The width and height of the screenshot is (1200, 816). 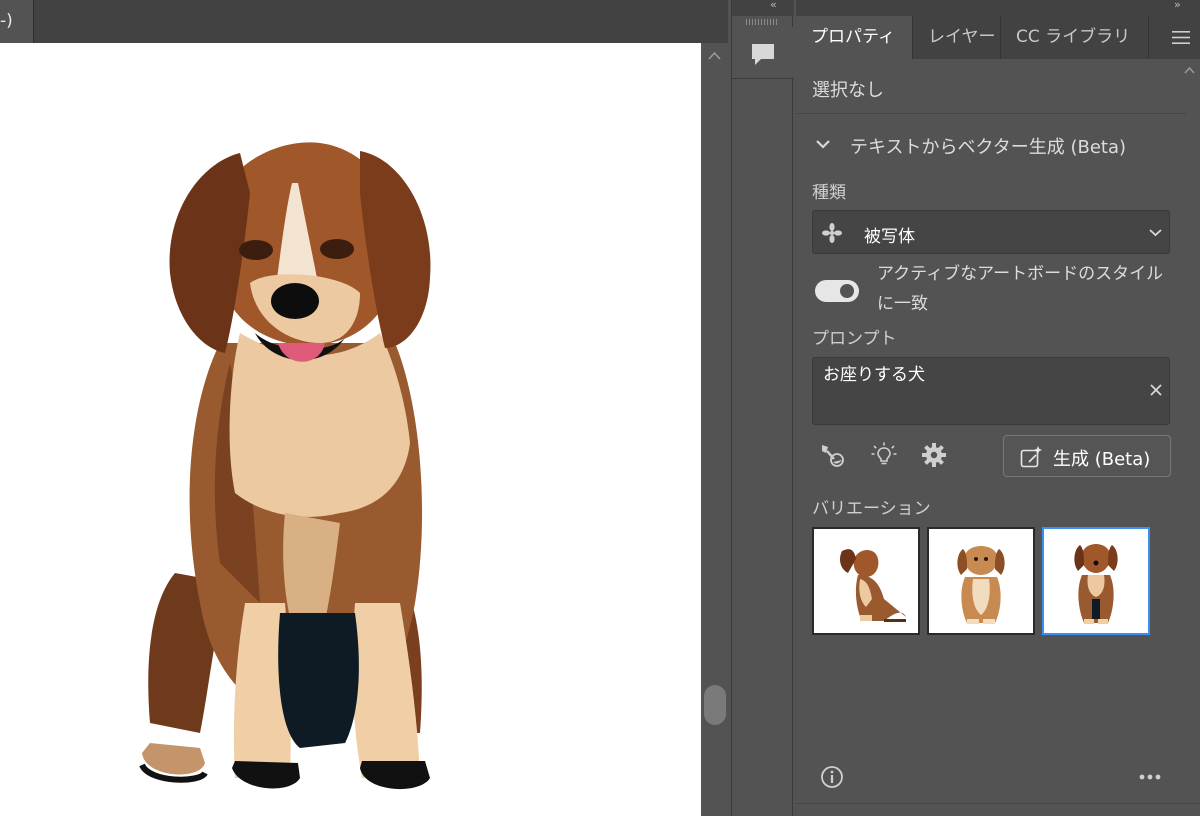 I want to click on selection-status: 選択なし, so click(x=848, y=90).